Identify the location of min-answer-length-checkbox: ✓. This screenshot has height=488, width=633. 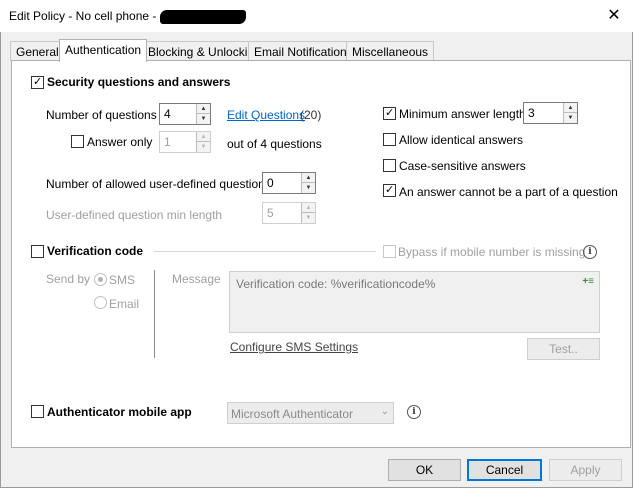
(389, 113).